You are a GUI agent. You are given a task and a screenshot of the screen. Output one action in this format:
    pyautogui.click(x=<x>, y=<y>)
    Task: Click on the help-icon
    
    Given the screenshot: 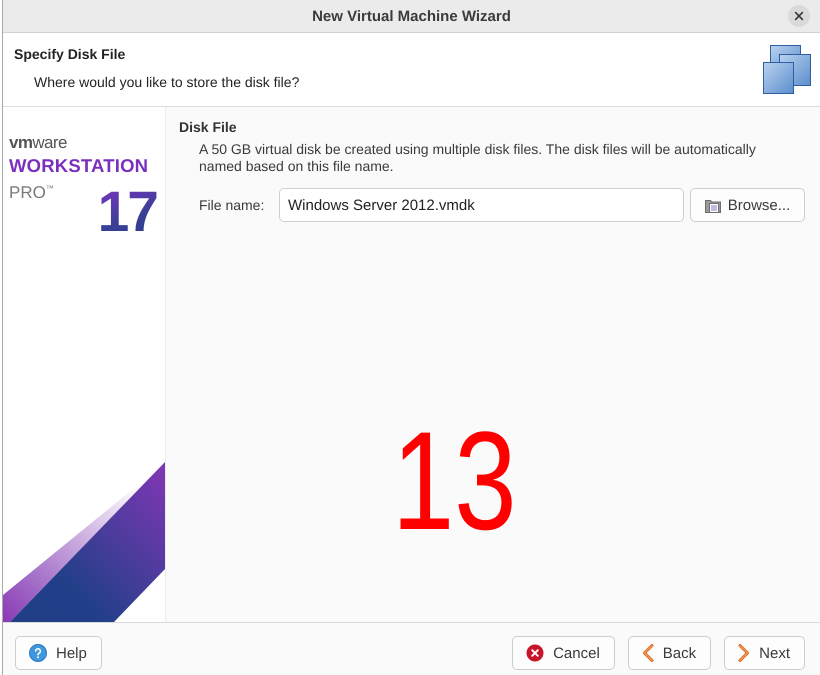 What is the action you would take?
    pyautogui.click(x=38, y=653)
    